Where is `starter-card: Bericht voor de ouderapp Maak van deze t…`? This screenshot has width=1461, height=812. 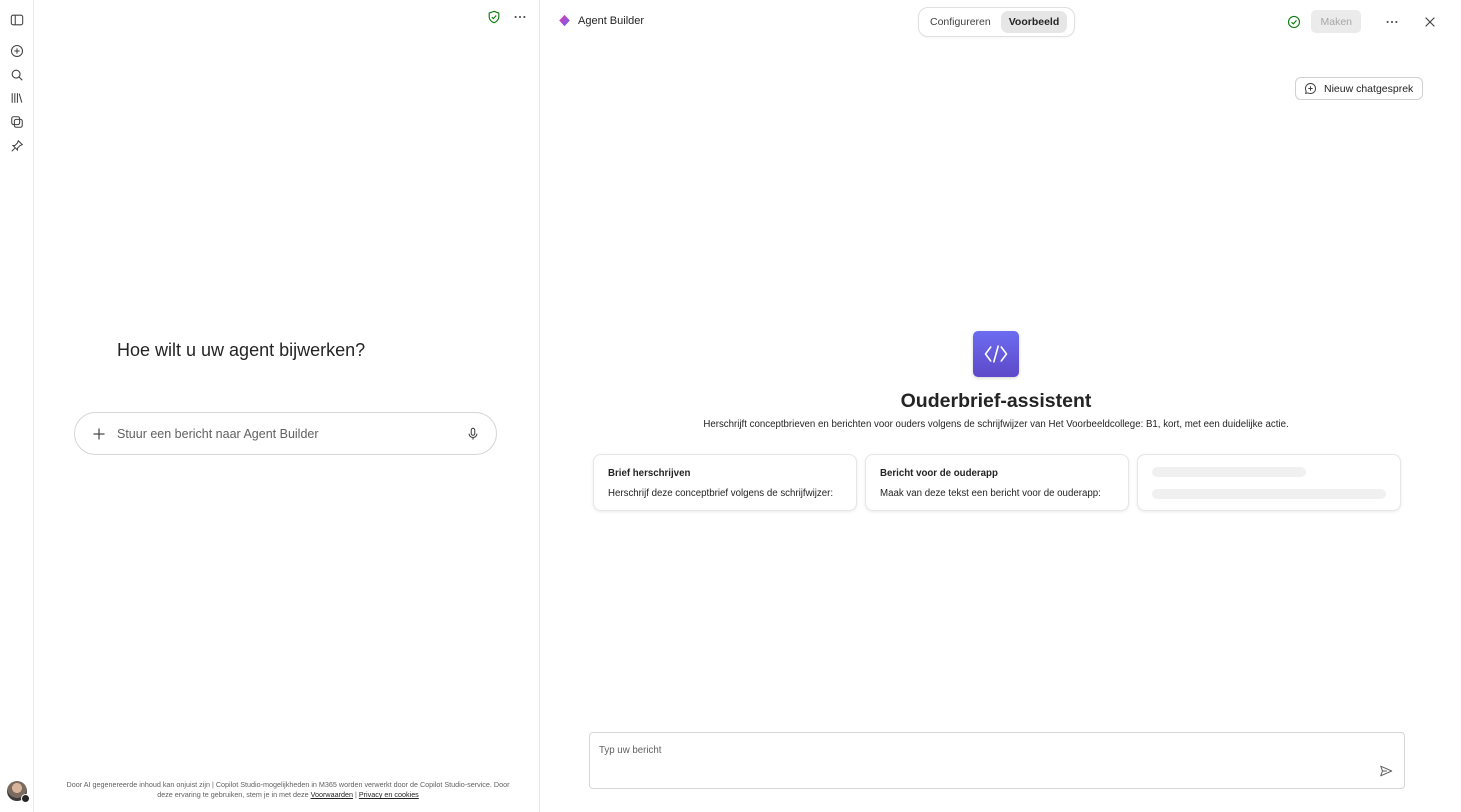 starter-card: Bericht voor de ouderapp Maak van deze t… is located at coordinates (997, 482).